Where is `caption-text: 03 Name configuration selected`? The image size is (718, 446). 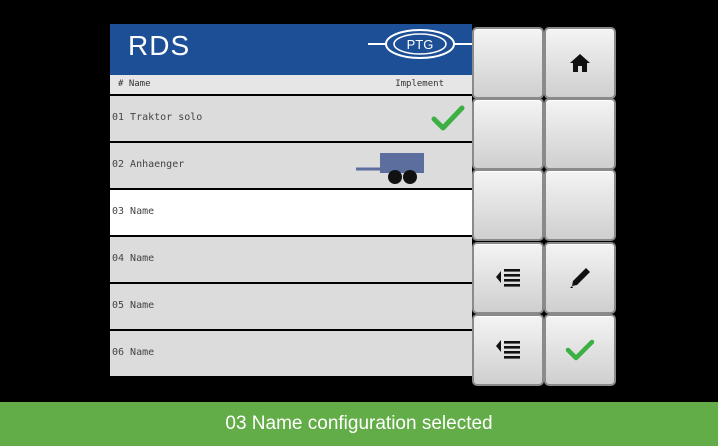
caption-text: 03 Name configuration selected is located at coordinates (359, 423).